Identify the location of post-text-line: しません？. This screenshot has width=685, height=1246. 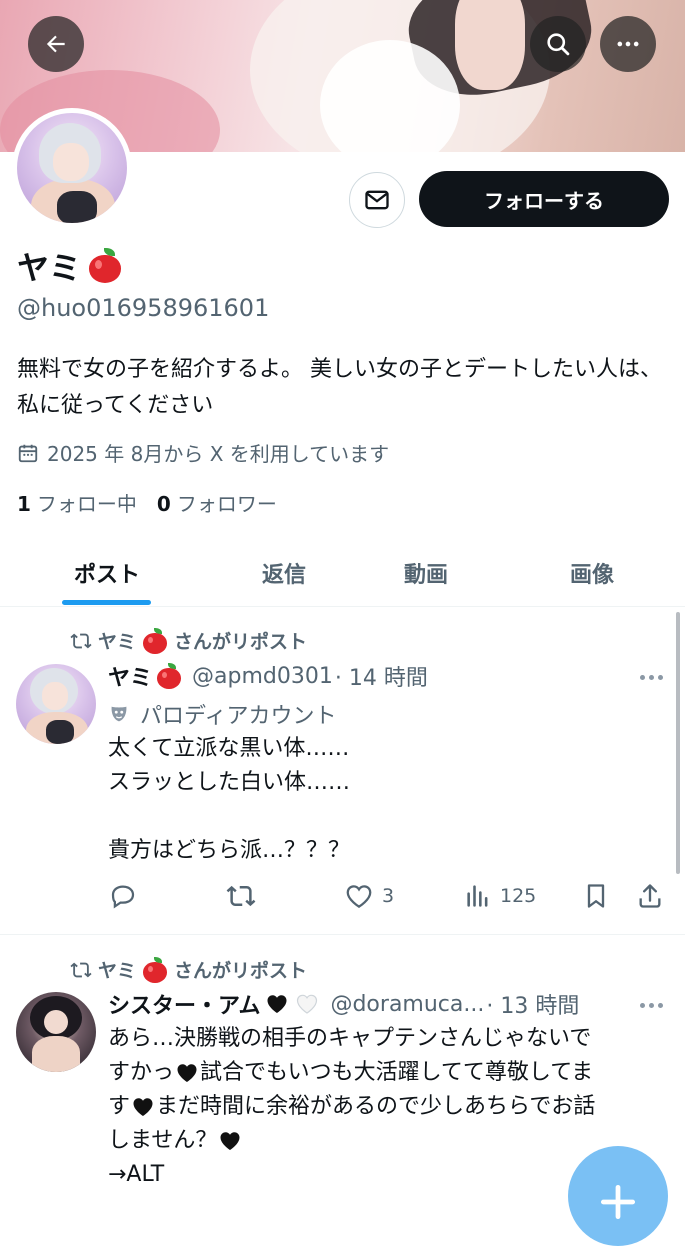
(388, 1141).